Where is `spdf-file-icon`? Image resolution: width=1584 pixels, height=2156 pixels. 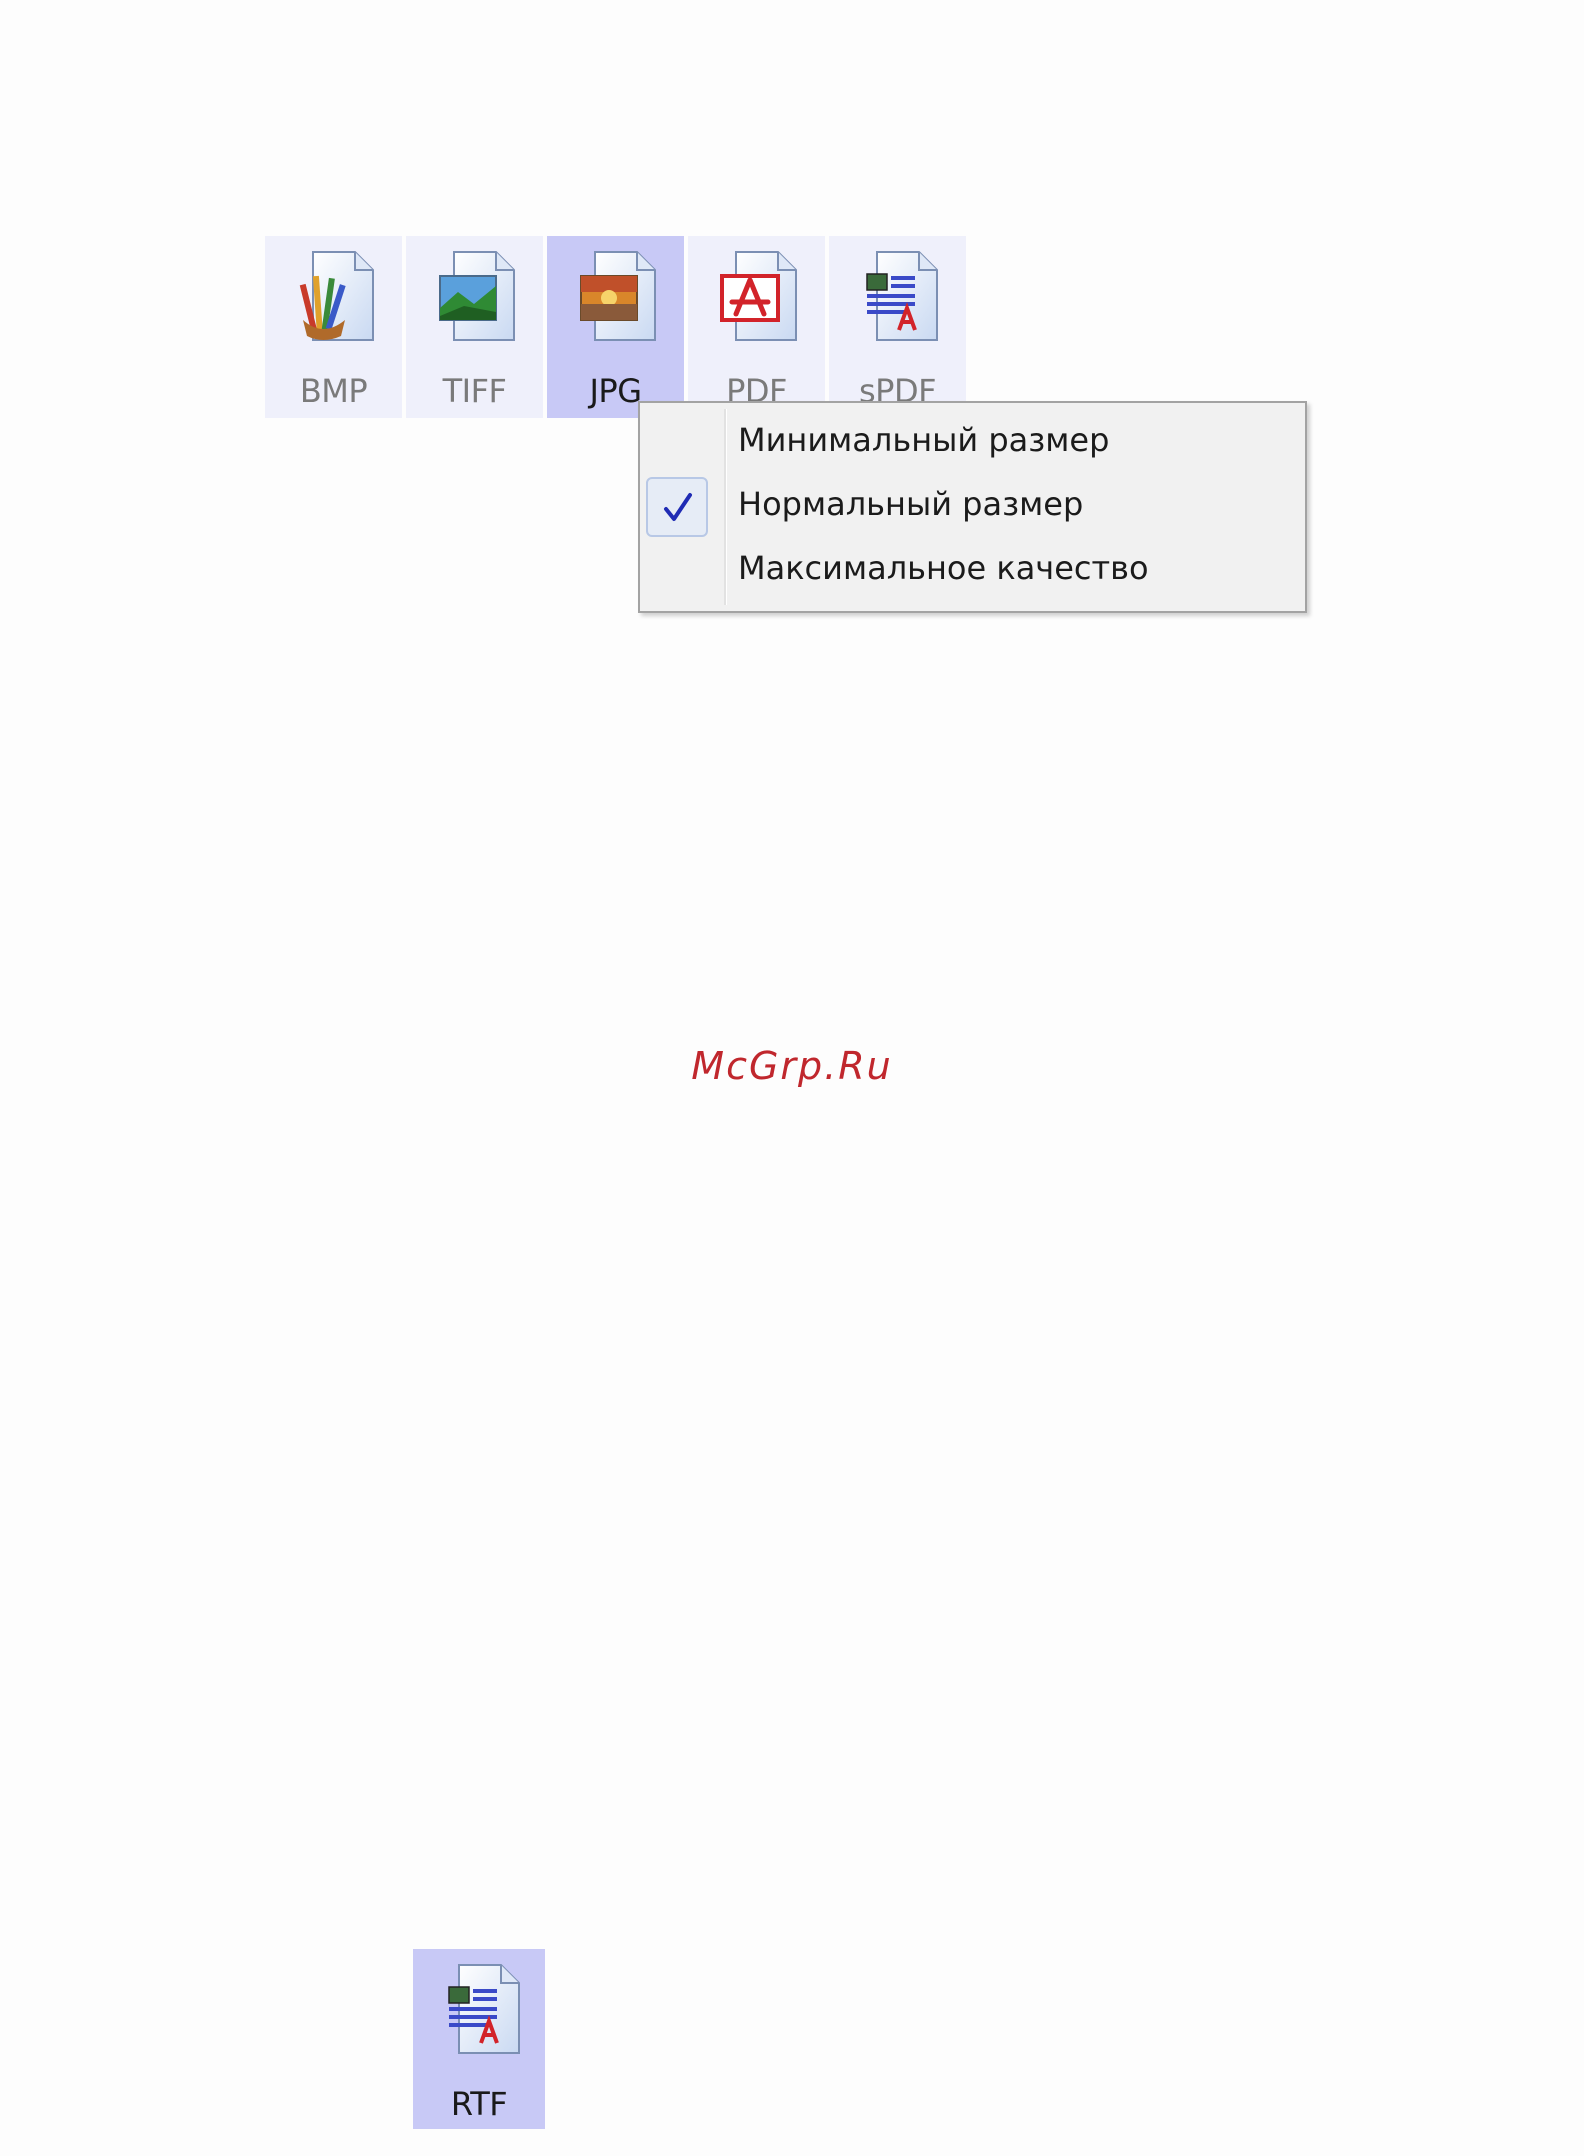
spdf-file-icon is located at coordinates (902, 296).